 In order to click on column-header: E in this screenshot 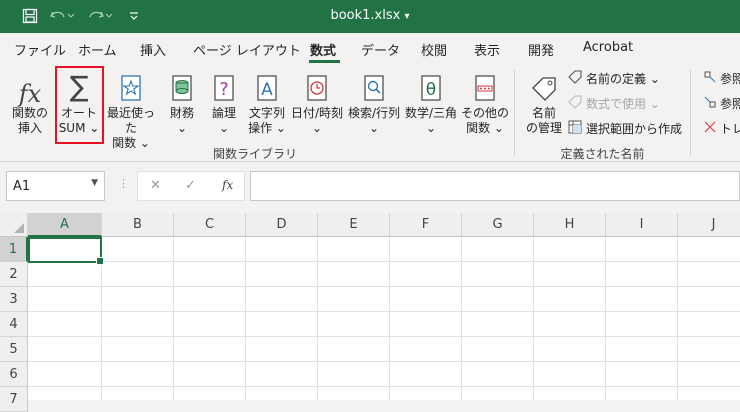, I will do `click(354, 225)`.